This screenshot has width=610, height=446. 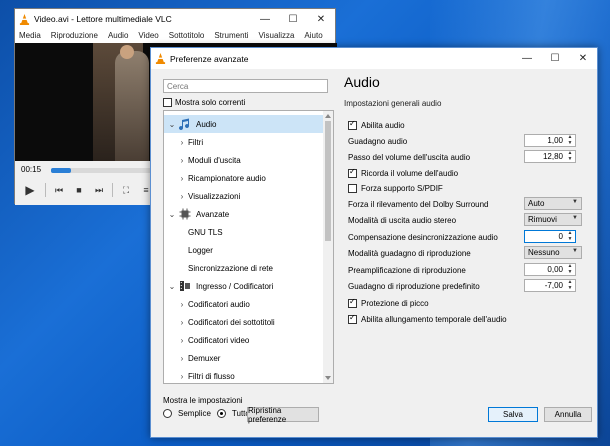 I want to click on tree-item-label: Codificatori audio, so click(x=219, y=304).